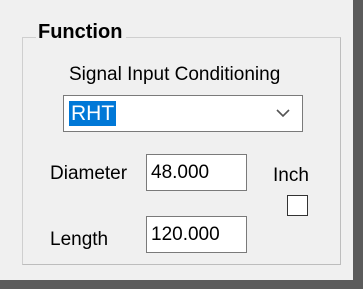 The height and width of the screenshot is (289, 363). What do you see at coordinates (175, 74) in the screenshot?
I see `signal-input-conditioning-label: Signal Input Conditioning` at bounding box center [175, 74].